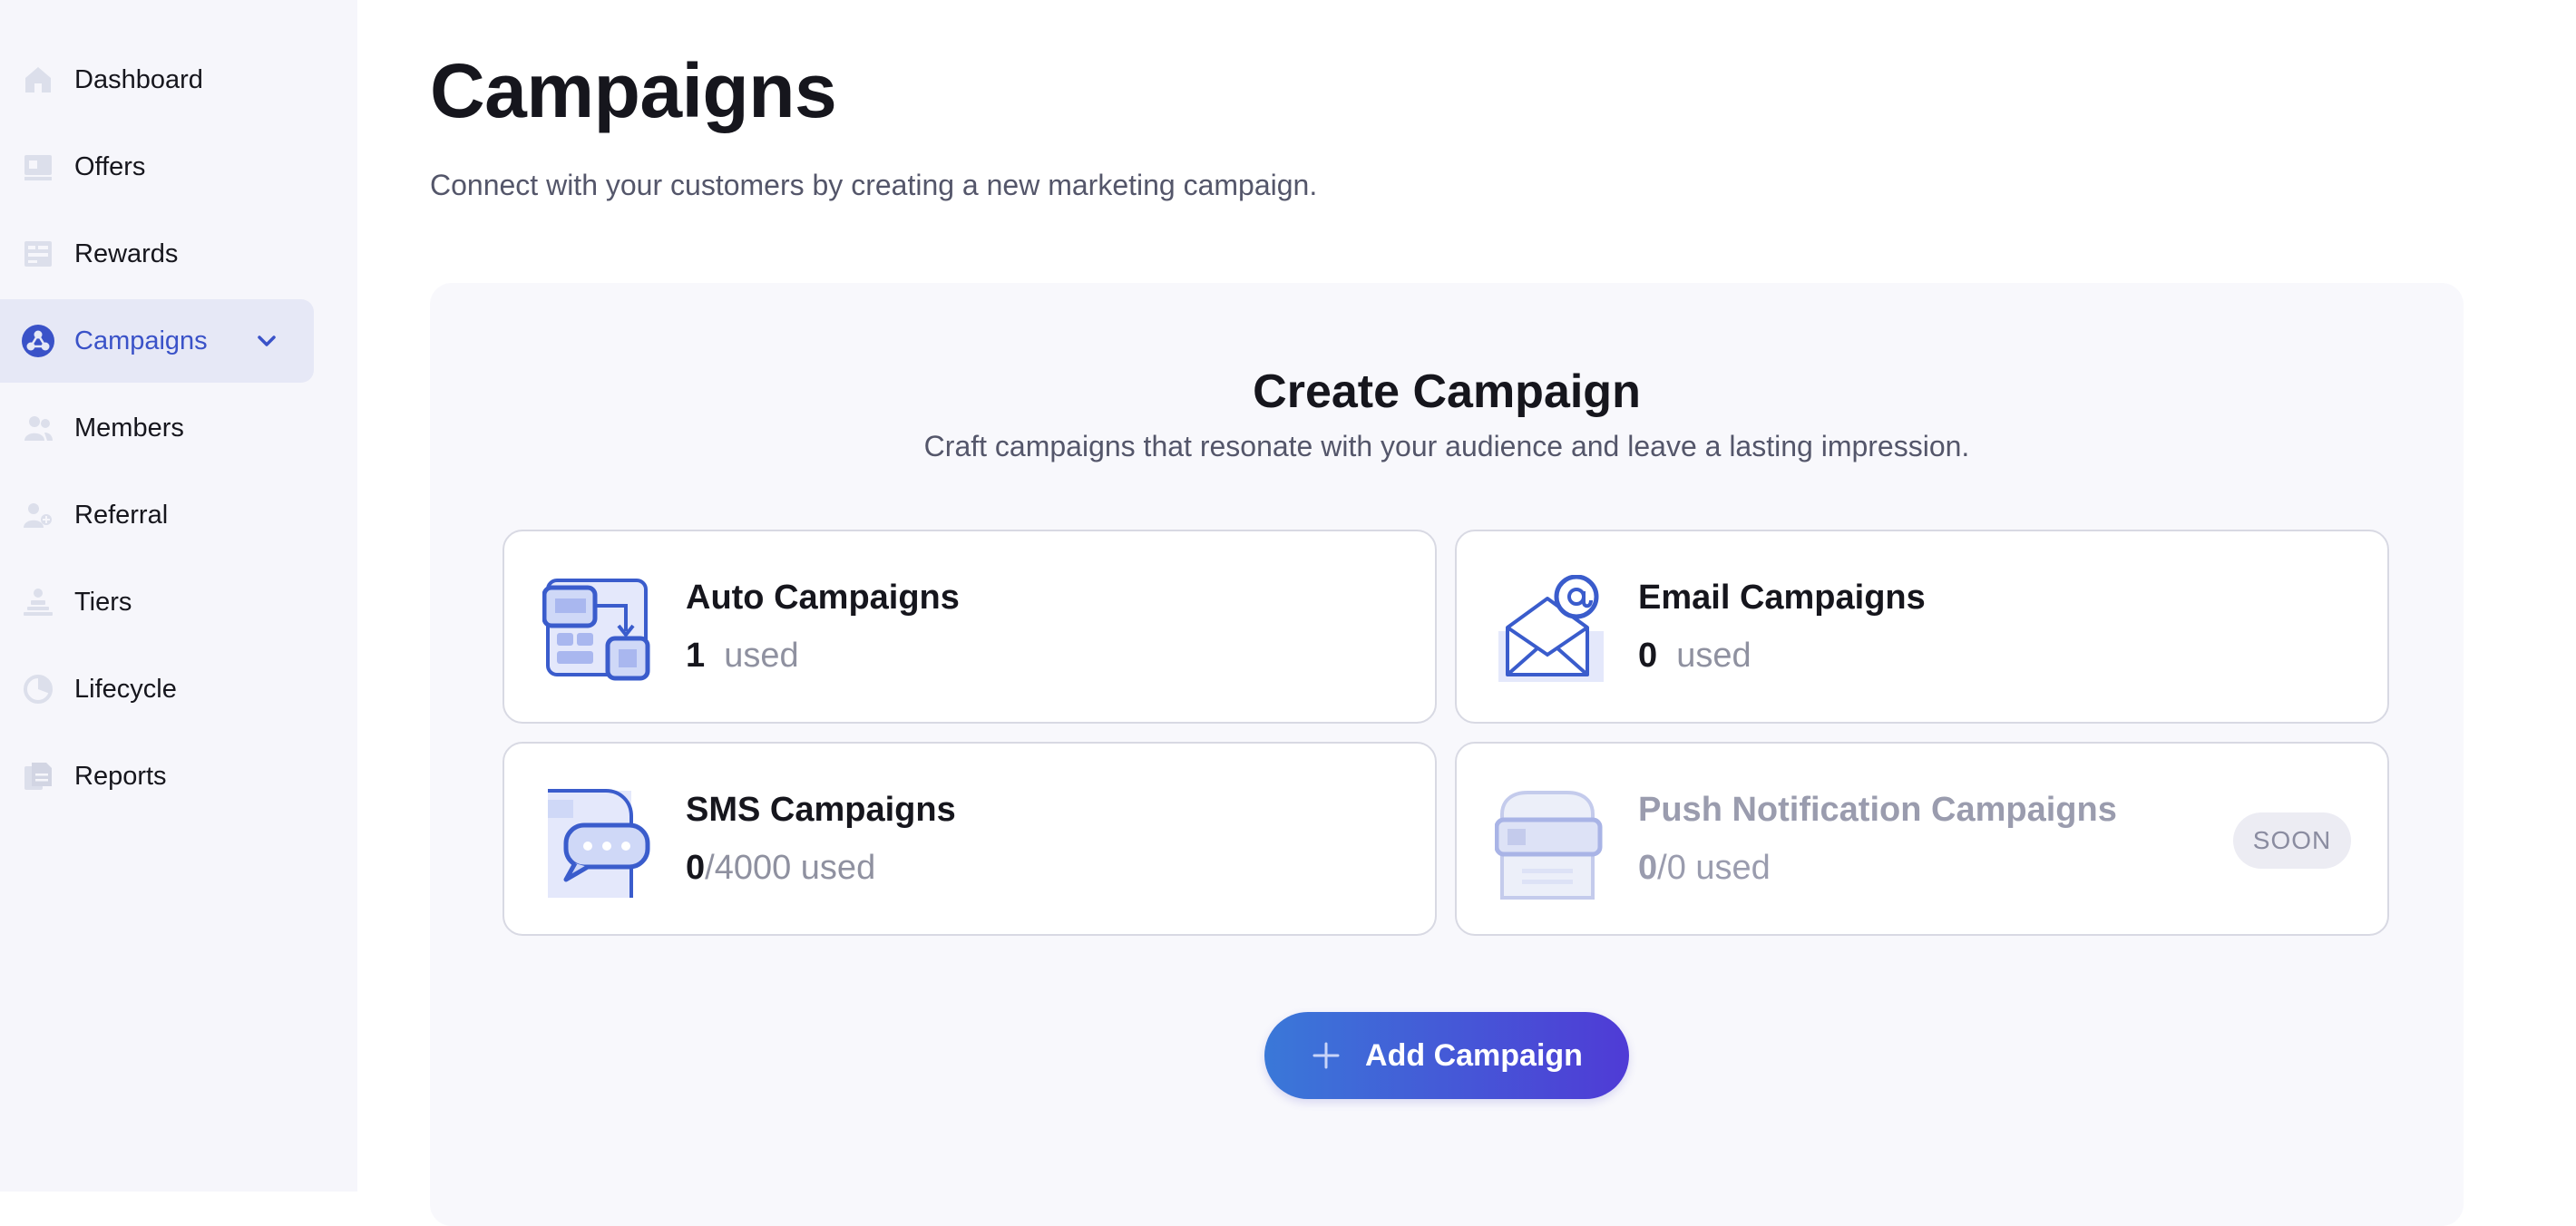 The width and height of the screenshot is (2576, 1226). I want to click on usage-limit: /0, so click(1671, 868).